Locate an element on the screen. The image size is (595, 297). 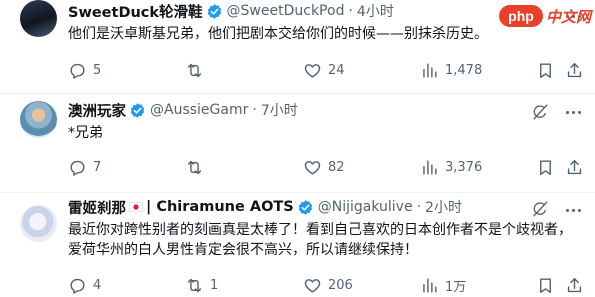
reply-count: 5 is located at coordinates (97, 70).